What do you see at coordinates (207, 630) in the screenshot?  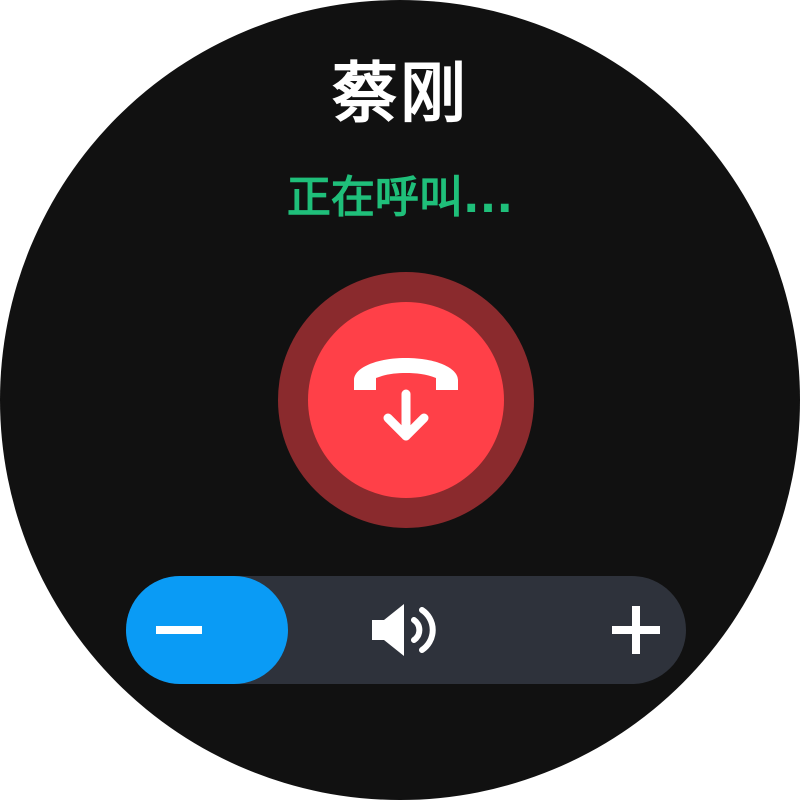 I see `volume-down-button` at bounding box center [207, 630].